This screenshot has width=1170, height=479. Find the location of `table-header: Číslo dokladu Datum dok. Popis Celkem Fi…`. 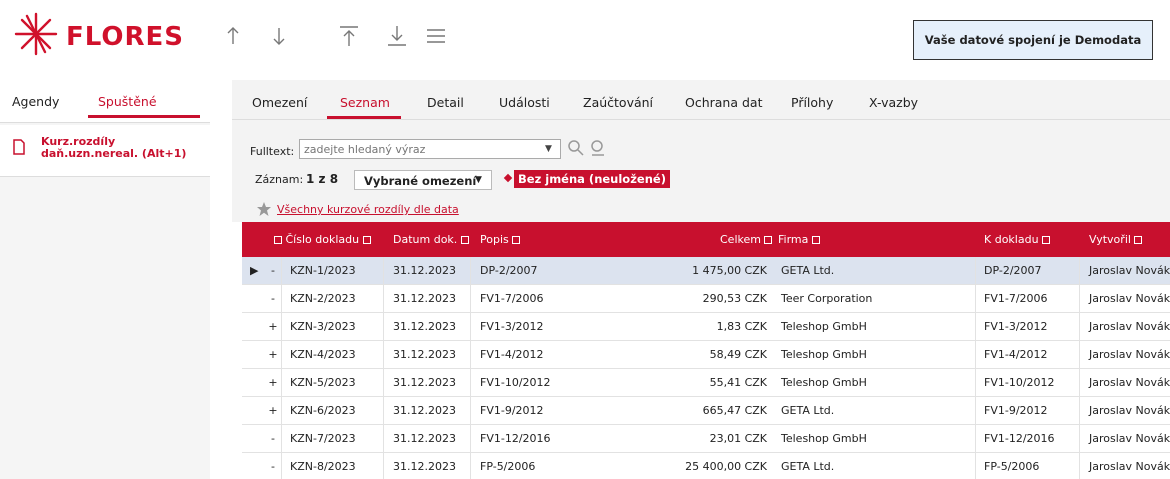

table-header: Číslo dokladu Datum dok. Popis Celkem Fi… is located at coordinates (706, 239).